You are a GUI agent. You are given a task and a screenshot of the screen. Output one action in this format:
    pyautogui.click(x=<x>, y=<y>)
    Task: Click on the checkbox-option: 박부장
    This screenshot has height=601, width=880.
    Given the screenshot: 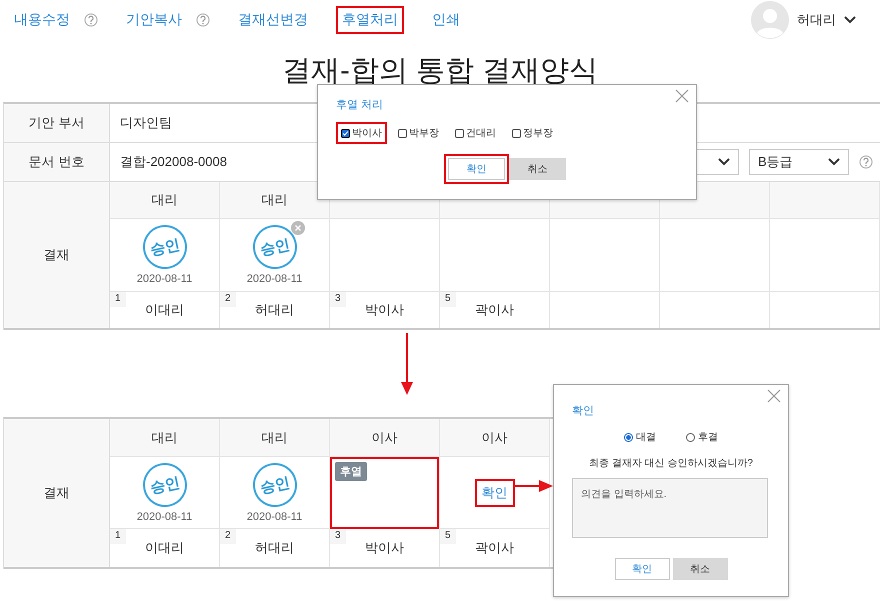 What is the action you would take?
    pyautogui.click(x=418, y=133)
    